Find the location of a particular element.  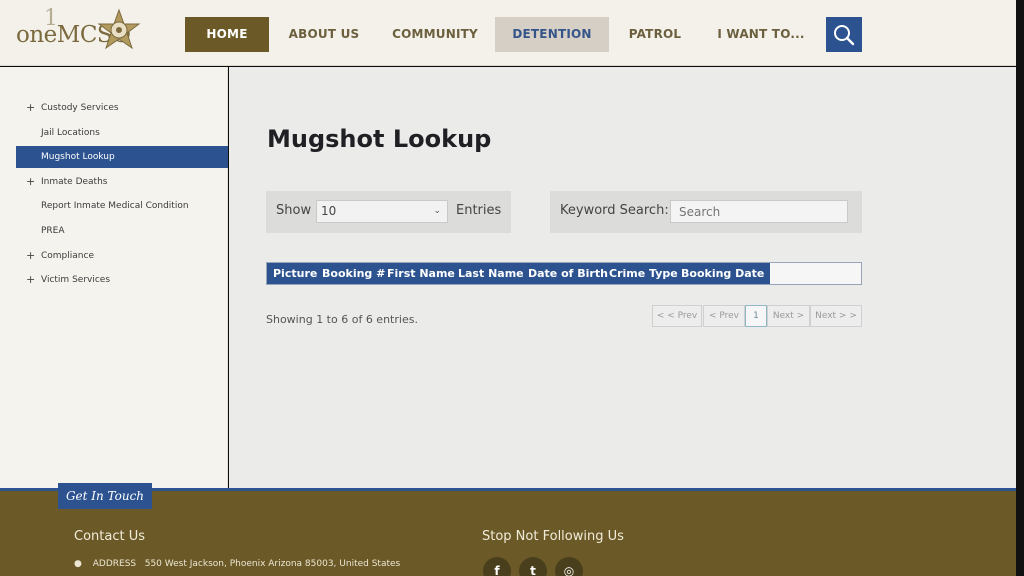

twitter-icon: t is located at coordinates (533, 566).